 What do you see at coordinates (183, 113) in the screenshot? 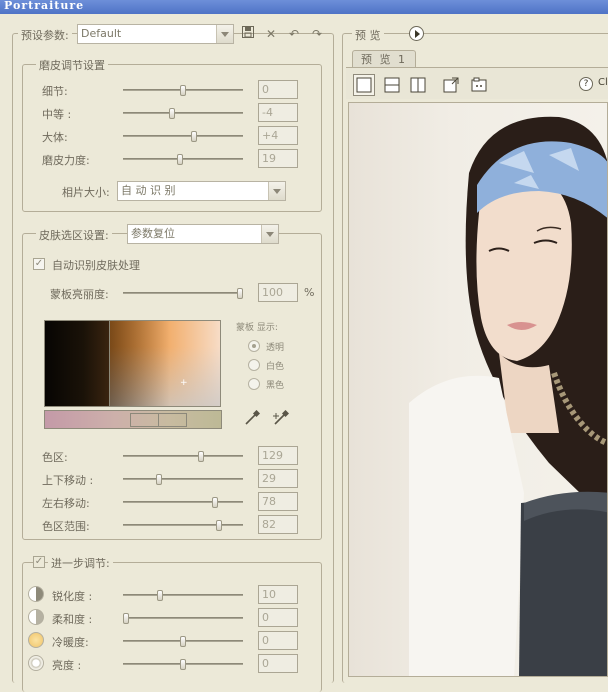
I see `smoothing-medium-slider` at bounding box center [183, 113].